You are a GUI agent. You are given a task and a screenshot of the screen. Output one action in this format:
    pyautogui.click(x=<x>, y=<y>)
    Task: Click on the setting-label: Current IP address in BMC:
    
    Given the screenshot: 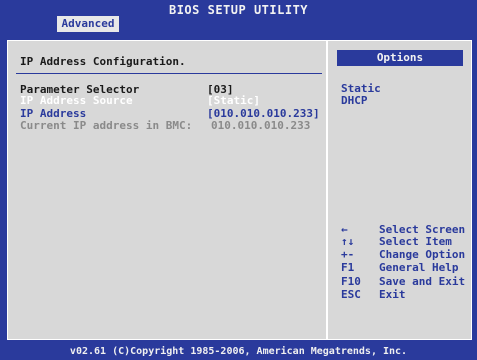 What is the action you would take?
    pyautogui.click(x=106, y=125)
    